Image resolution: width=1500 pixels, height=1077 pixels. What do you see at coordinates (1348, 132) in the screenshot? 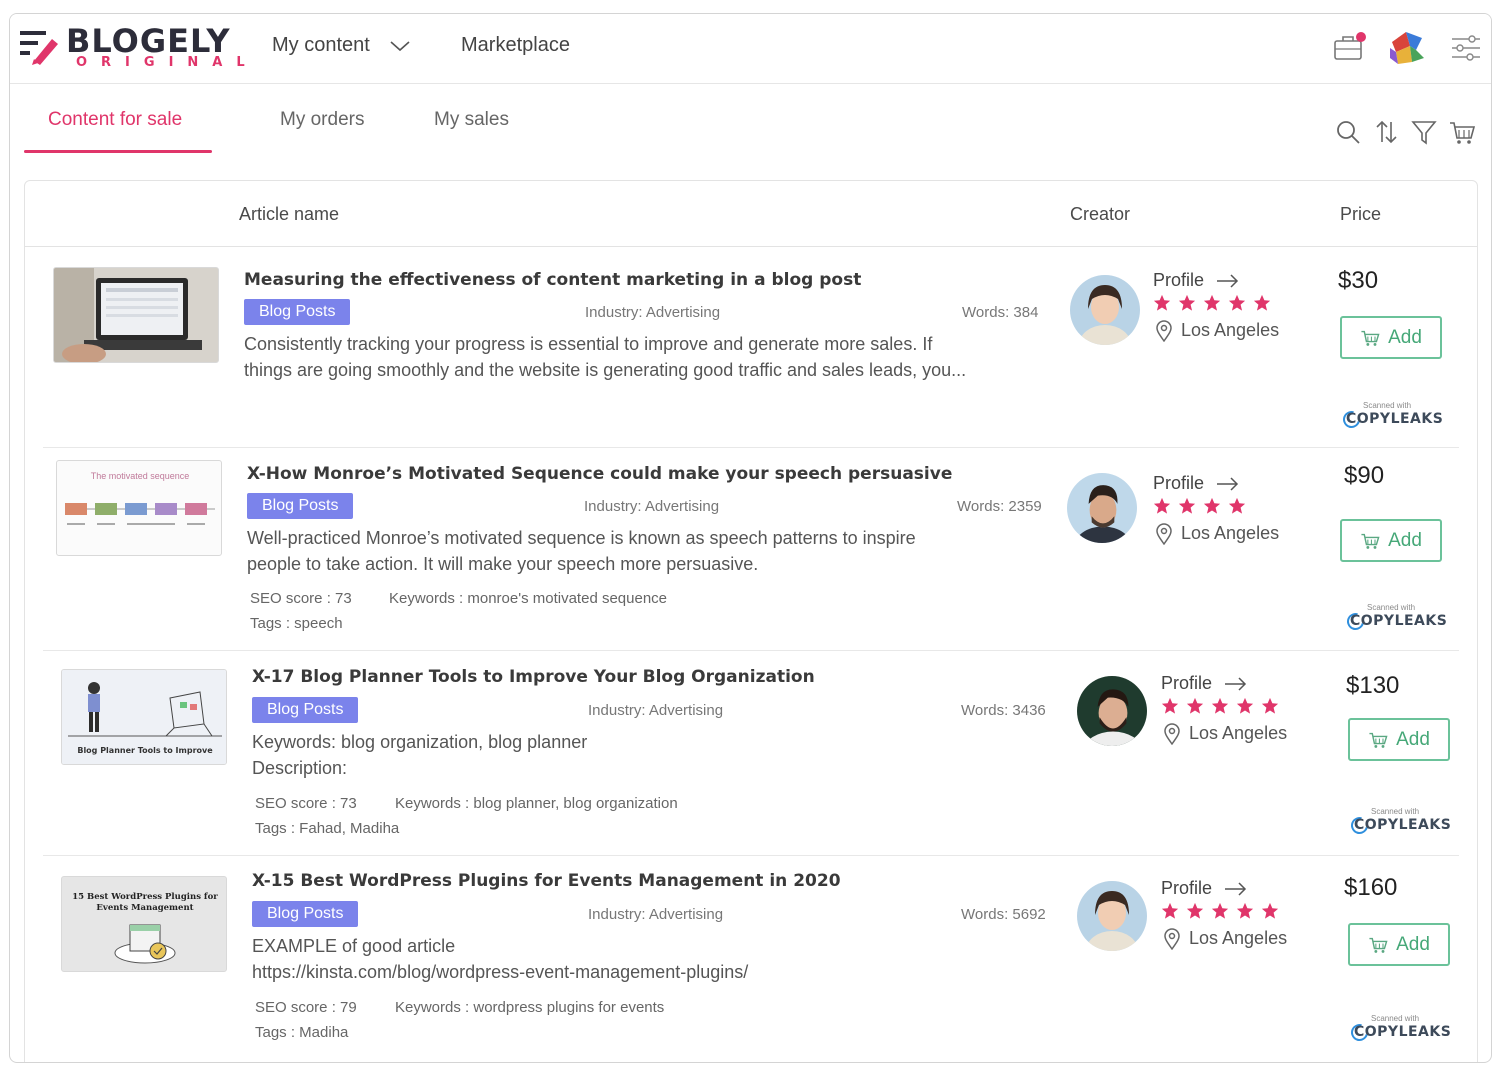
I see `search-icon` at bounding box center [1348, 132].